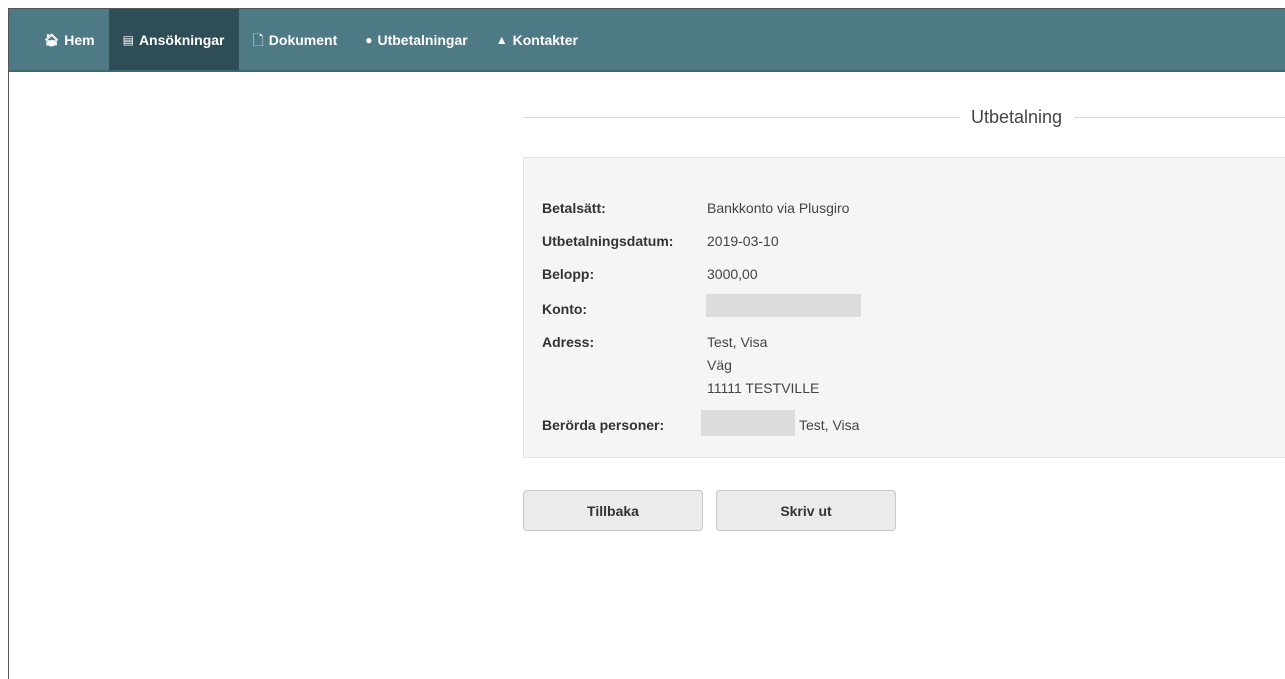  What do you see at coordinates (806, 510) in the screenshot?
I see `print-button: Skriv ut` at bounding box center [806, 510].